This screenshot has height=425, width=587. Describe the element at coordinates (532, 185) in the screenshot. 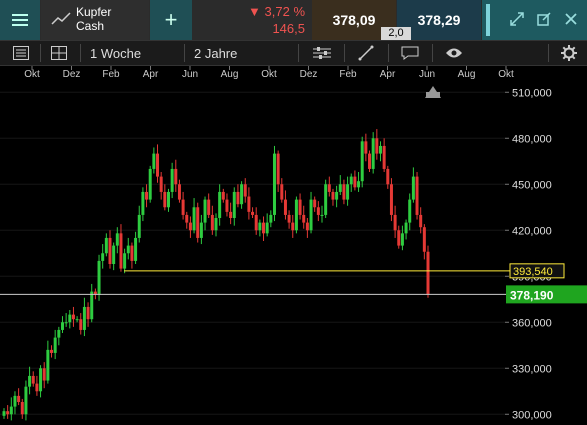

I see `y-tick-label: 450,000` at that location.